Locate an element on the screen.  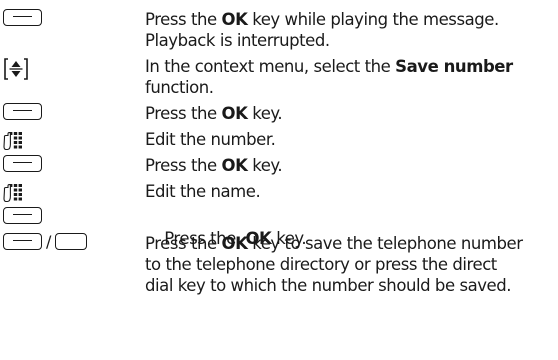
navigation-key-icon is located at coordinates (16, 69).